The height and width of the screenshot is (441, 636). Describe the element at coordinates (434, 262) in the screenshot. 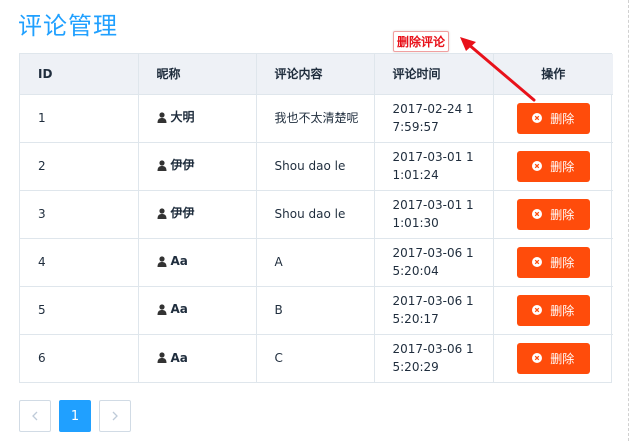

I see `cell-time: 2017-03-06 15:20:04` at that location.